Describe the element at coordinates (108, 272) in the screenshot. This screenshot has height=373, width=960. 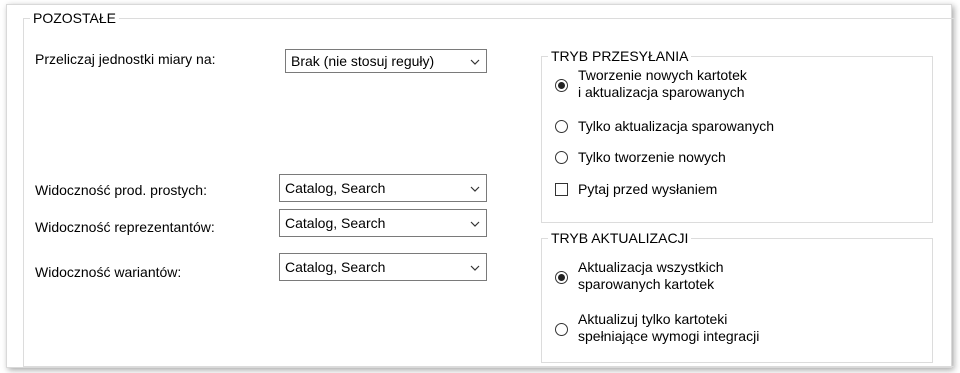
I see `variants-visibility-label: Widoczność wariantów:` at that location.